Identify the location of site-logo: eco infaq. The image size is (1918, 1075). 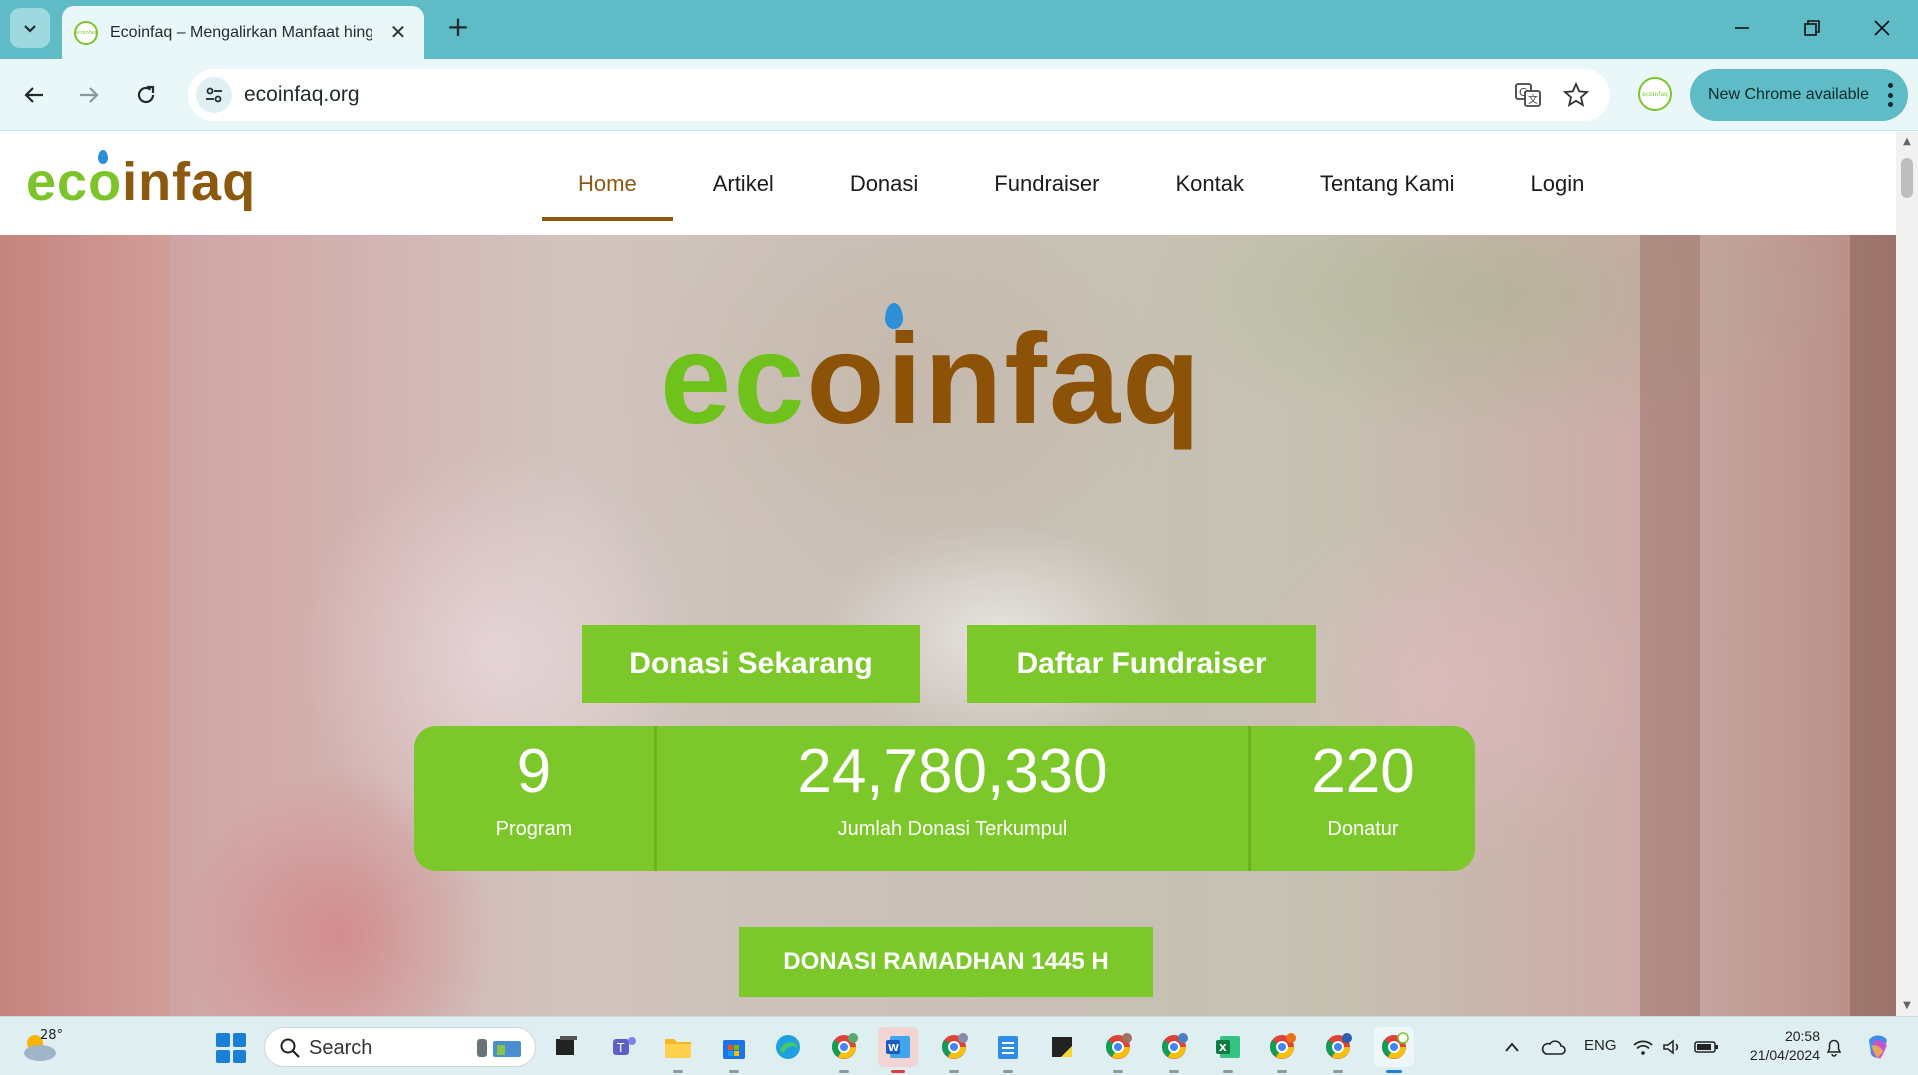
(141, 182).